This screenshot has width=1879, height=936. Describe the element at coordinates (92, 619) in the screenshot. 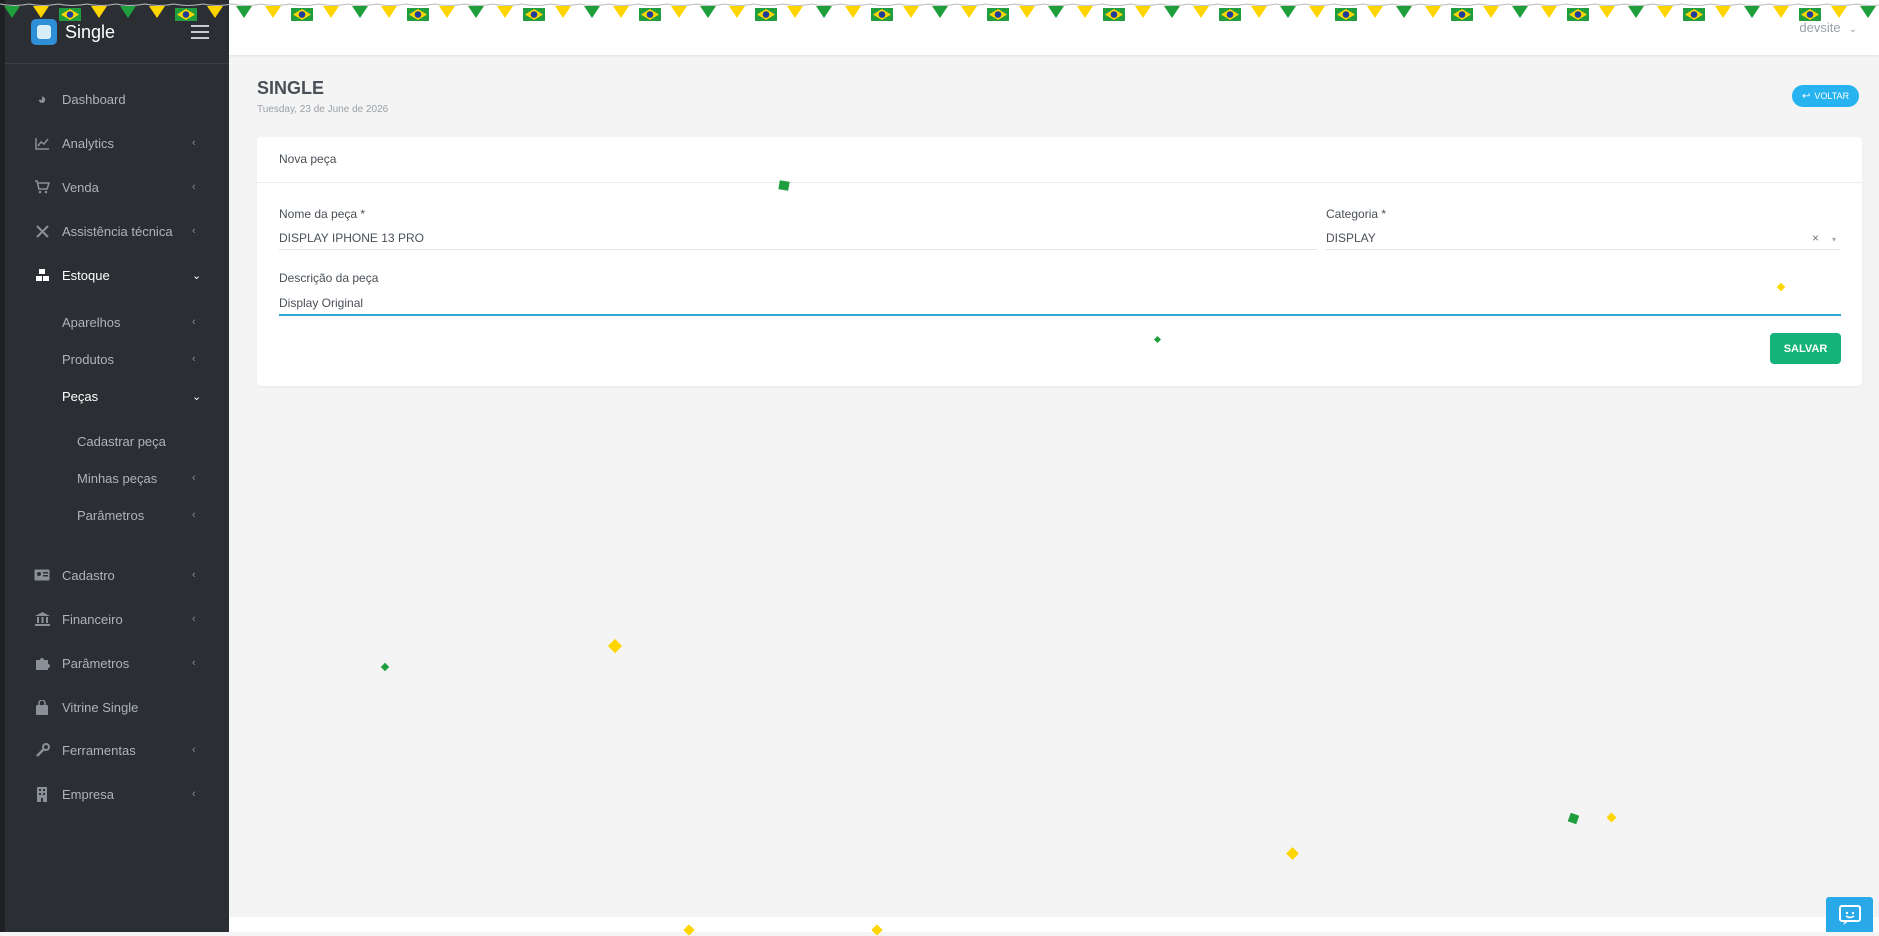

I see `sidebar-item-label: Financeiro` at that location.